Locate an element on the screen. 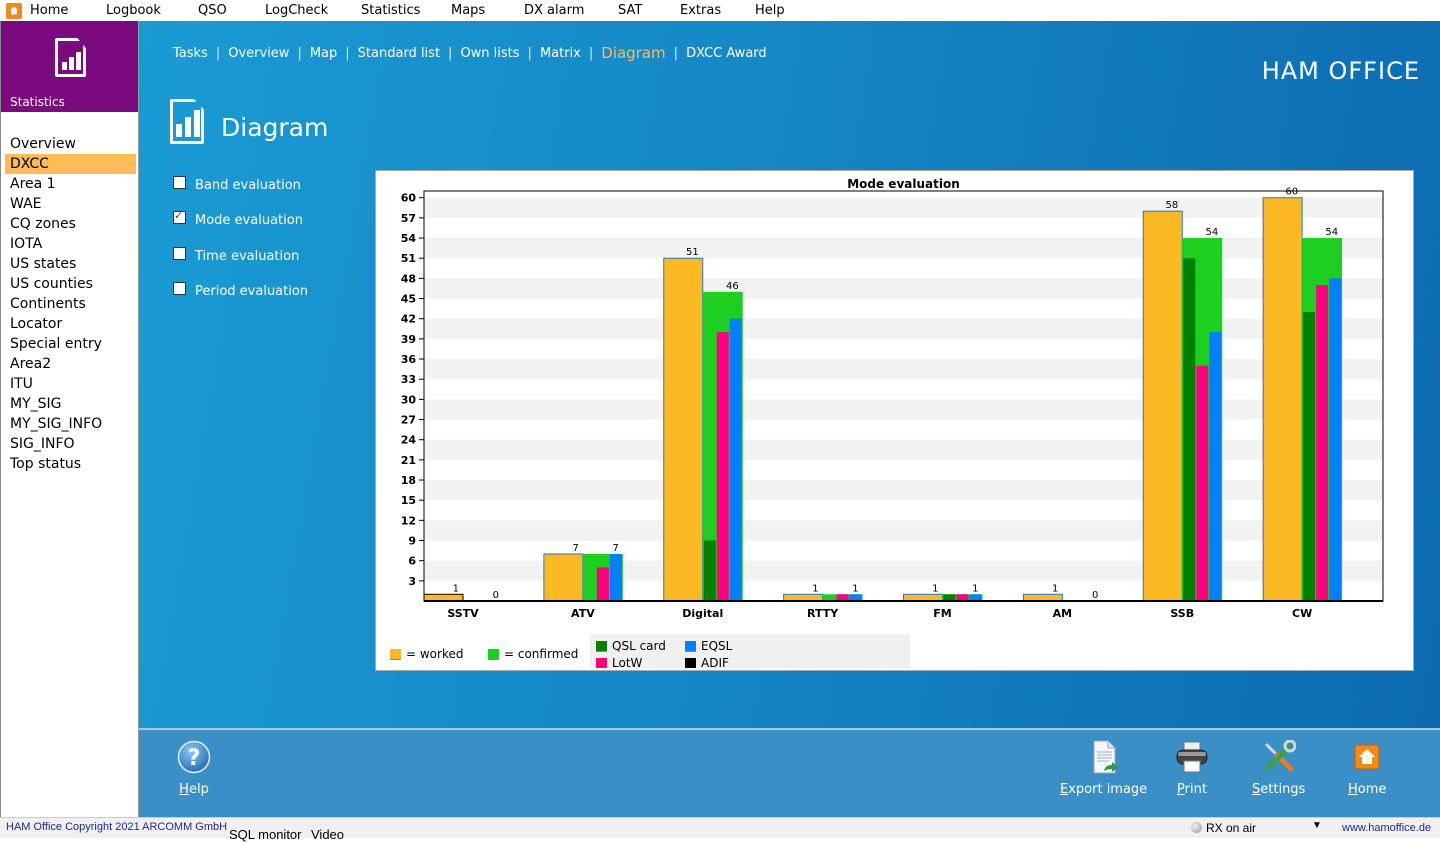 This screenshot has height=842, width=1440. sidebar-item-my-sig-info: MY_SIG_INFO is located at coordinates (69, 424).